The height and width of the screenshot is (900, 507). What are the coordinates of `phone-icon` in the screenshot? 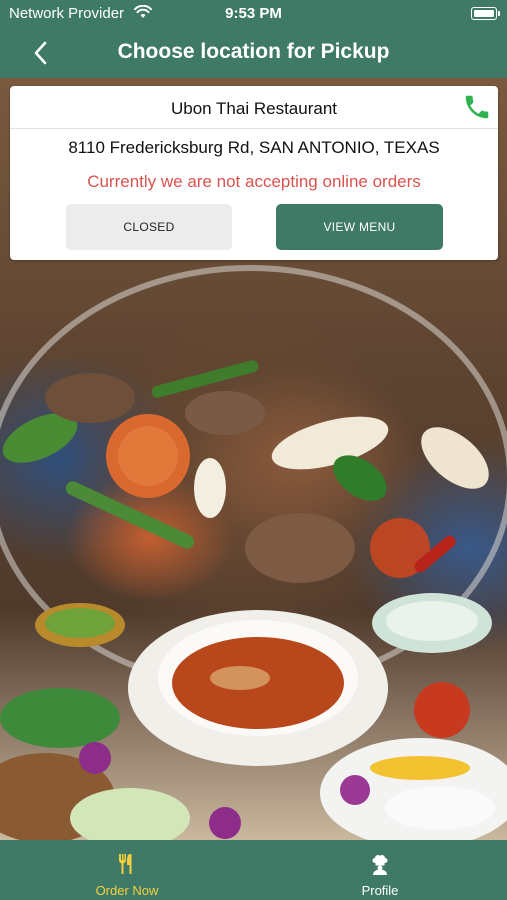 It's located at (477, 107).